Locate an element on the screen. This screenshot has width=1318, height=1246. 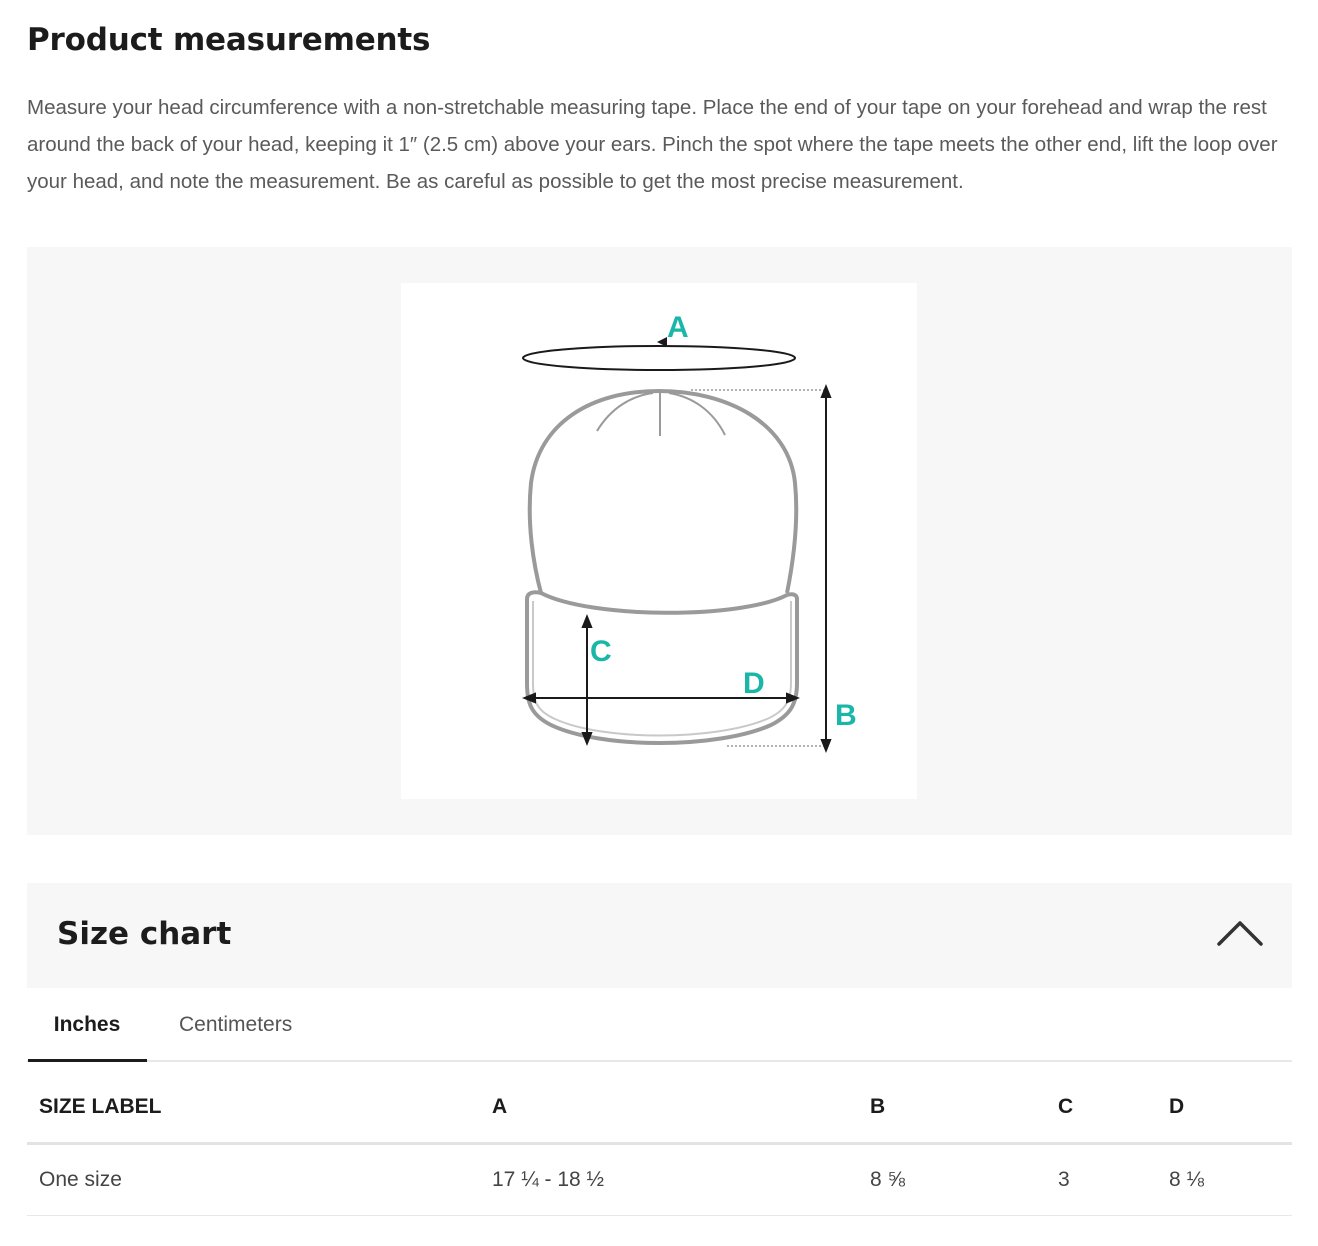
table-header-row: SIZE LABEL A B C D is located at coordinates (659, 1108).